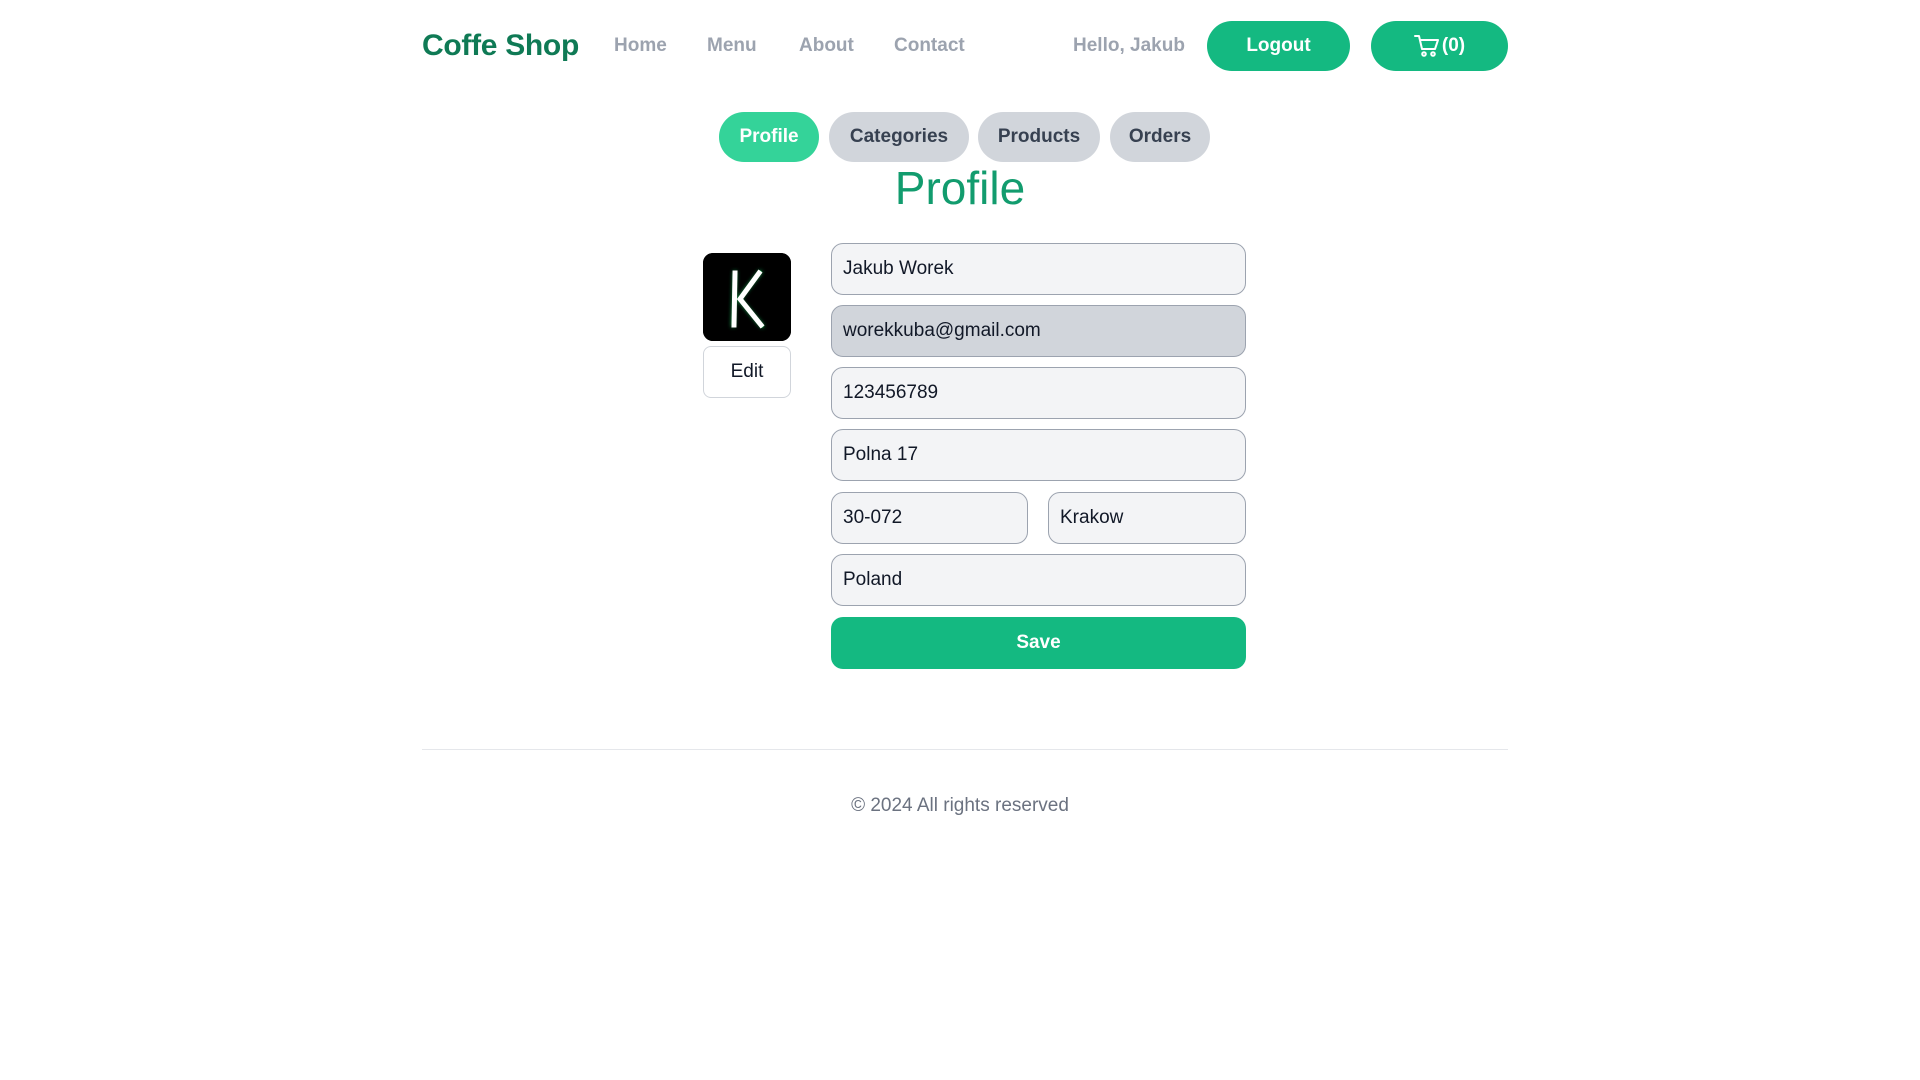  What do you see at coordinates (1038, 455) in the screenshot?
I see `street-field` at bounding box center [1038, 455].